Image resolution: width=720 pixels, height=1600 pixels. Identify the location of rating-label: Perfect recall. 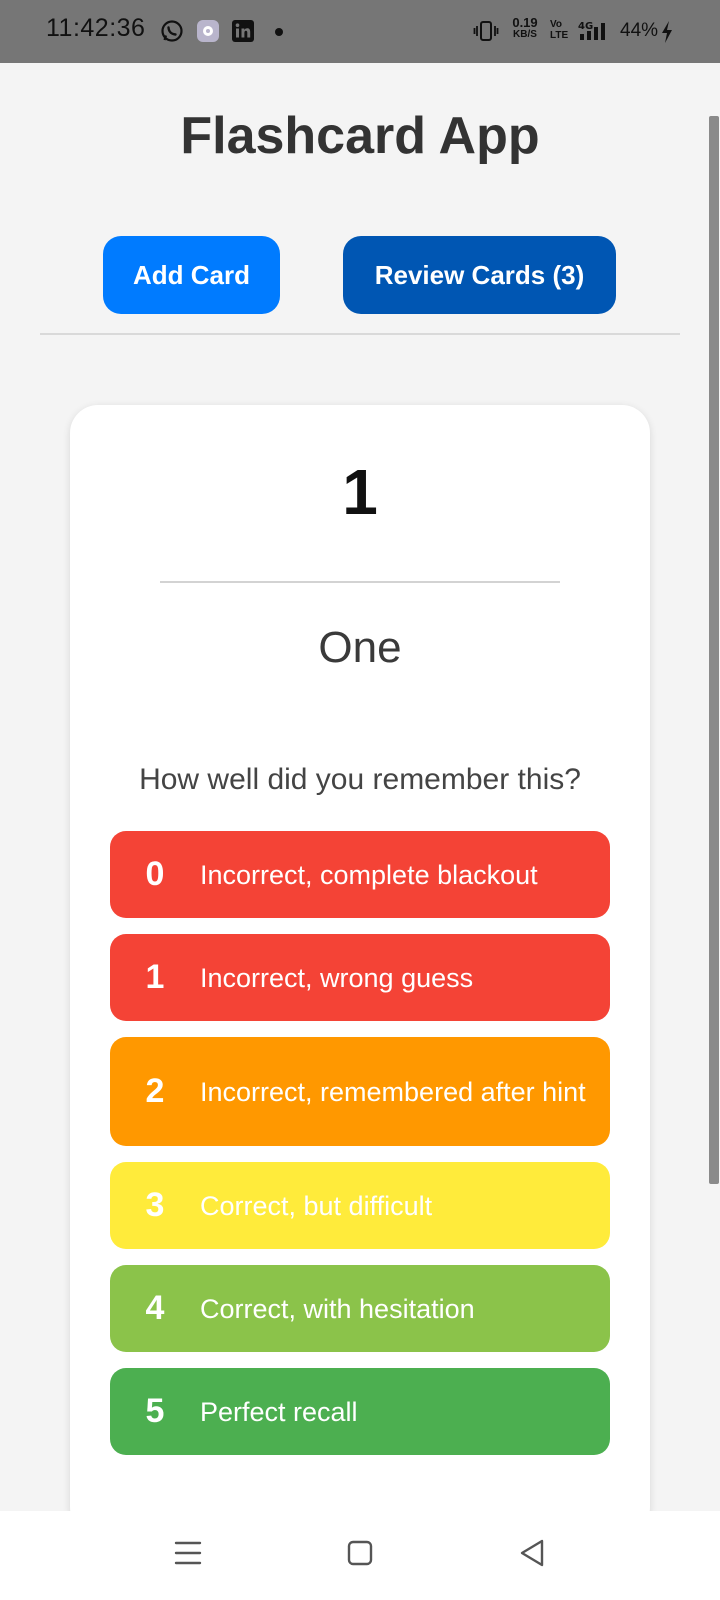
(279, 1411).